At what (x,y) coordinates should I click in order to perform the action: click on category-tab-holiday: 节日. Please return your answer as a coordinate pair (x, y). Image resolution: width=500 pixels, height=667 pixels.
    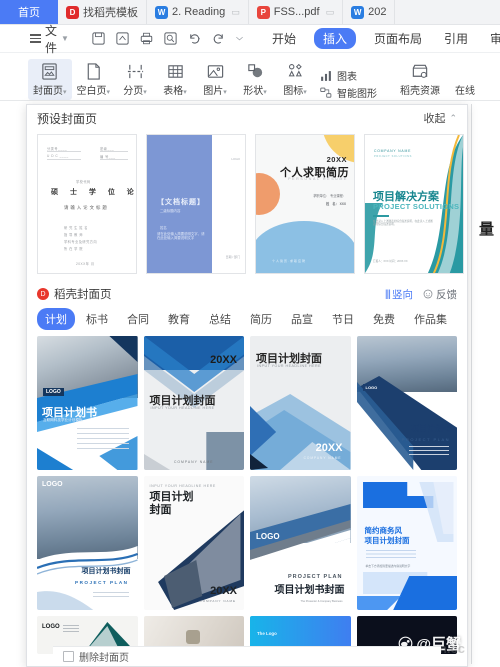
    Looking at the image, I should click on (343, 319).